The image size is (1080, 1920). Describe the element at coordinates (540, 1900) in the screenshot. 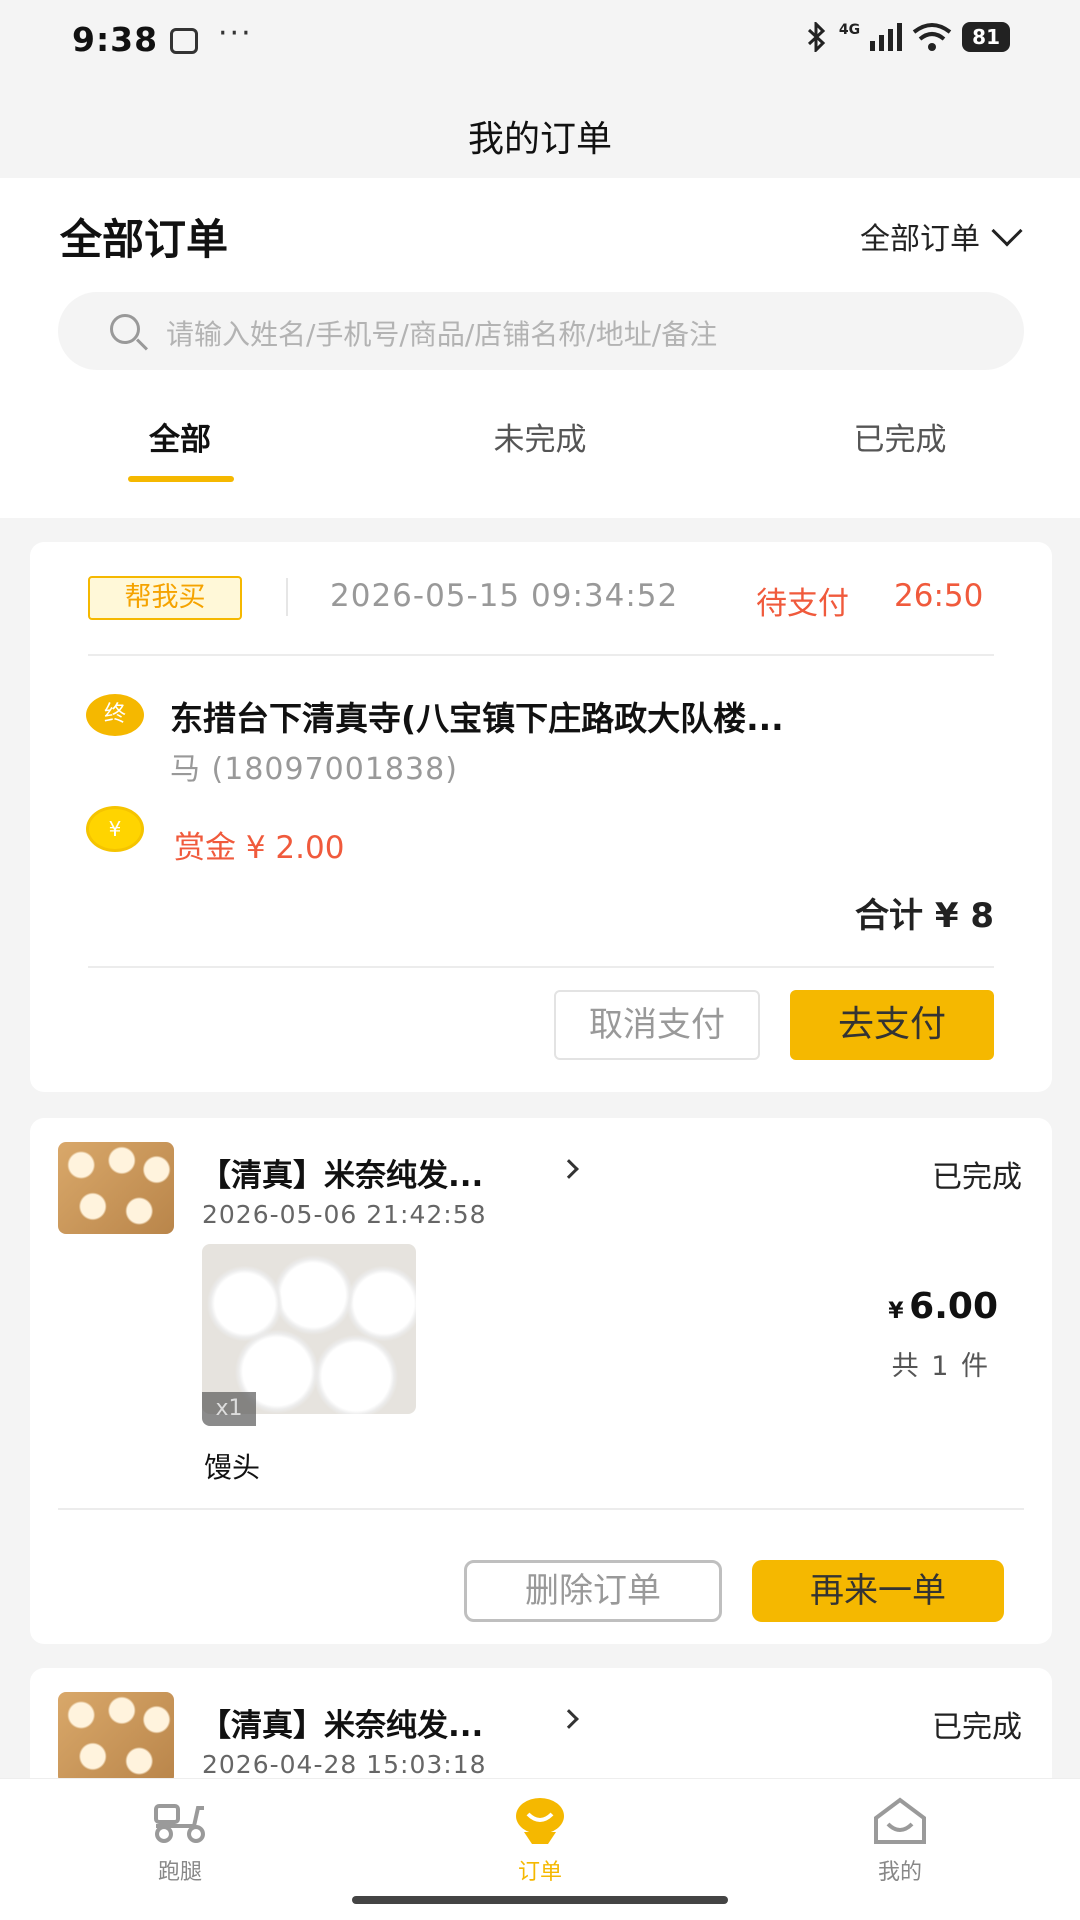

I see `home-indicator` at that location.